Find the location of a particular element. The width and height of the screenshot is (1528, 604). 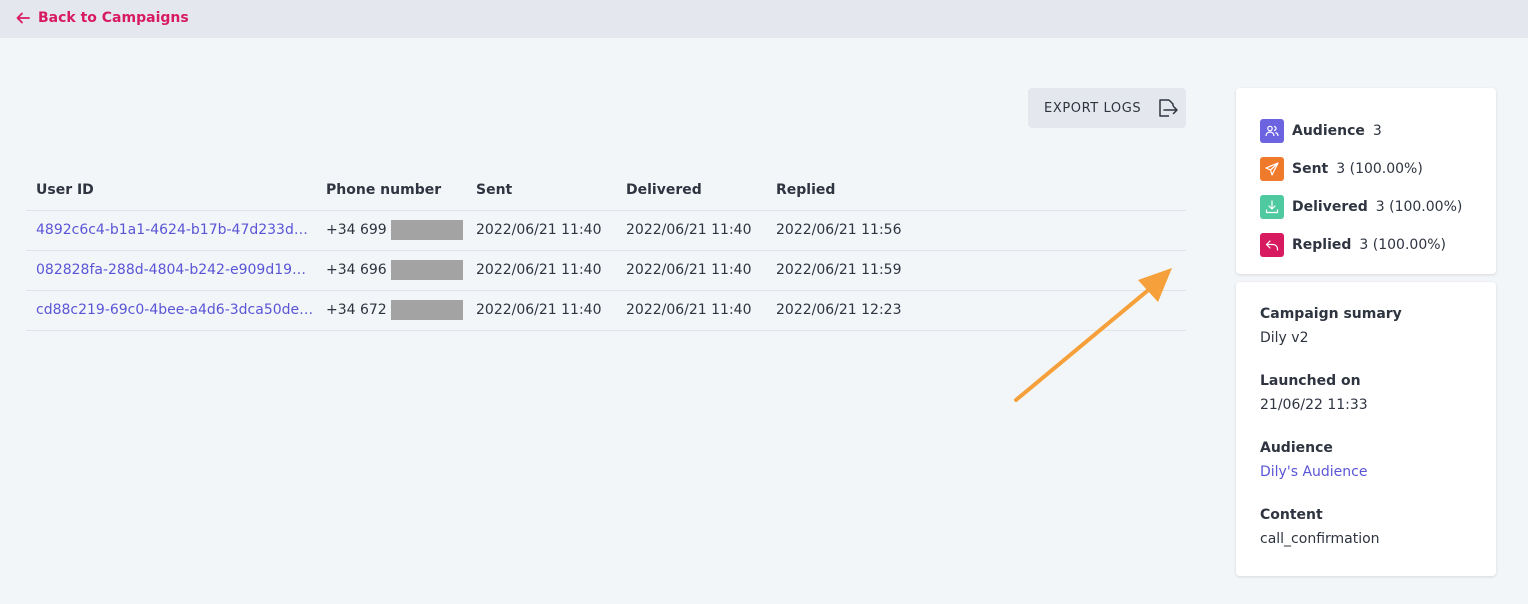

header-delivered: Delivered is located at coordinates (664, 189).